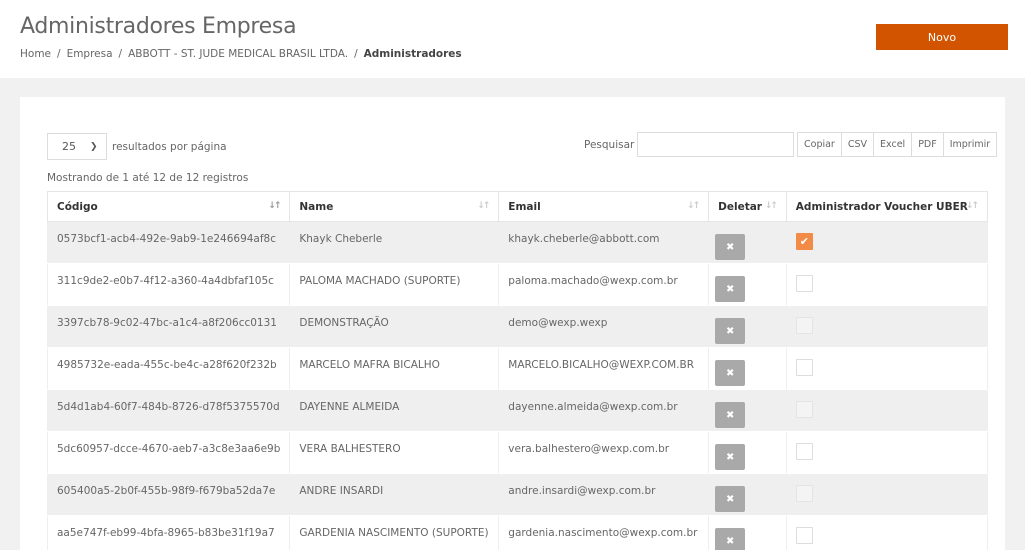 The height and width of the screenshot is (550, 1025). Describe the element at coordinates (927, 144) in the screenshot. I see `pdf-button: PDF` at that location.